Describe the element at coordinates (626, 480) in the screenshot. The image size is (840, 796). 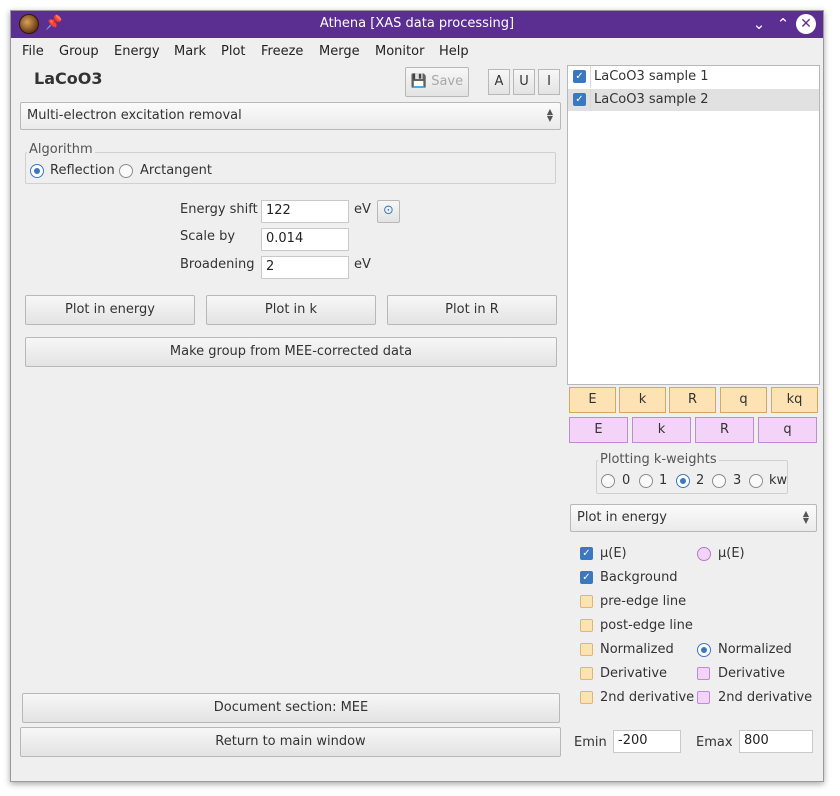
I see `kweight-0-label: 0` at that location.